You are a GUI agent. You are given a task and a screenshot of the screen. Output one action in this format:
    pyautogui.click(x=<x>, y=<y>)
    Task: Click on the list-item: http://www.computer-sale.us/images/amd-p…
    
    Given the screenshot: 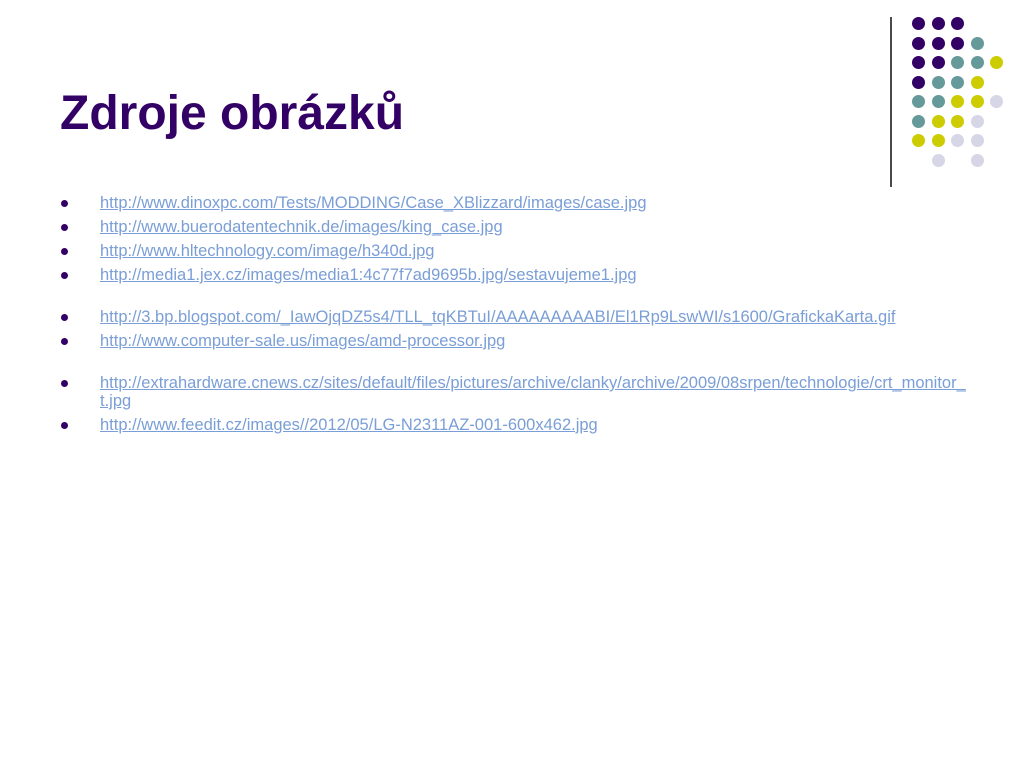 What is the action you would take?
    pyautogui.click(x=515, y=341)
    